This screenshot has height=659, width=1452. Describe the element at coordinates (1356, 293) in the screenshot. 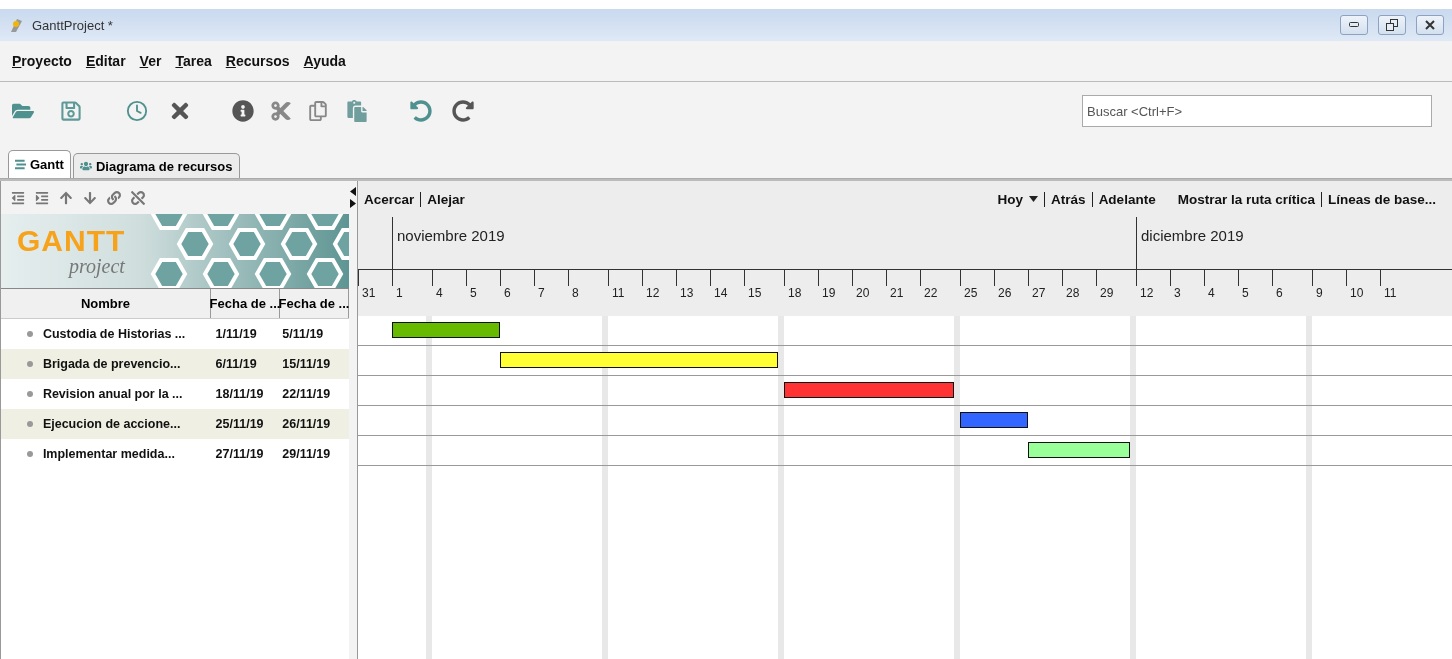

I see `day-label: 10` at that location.